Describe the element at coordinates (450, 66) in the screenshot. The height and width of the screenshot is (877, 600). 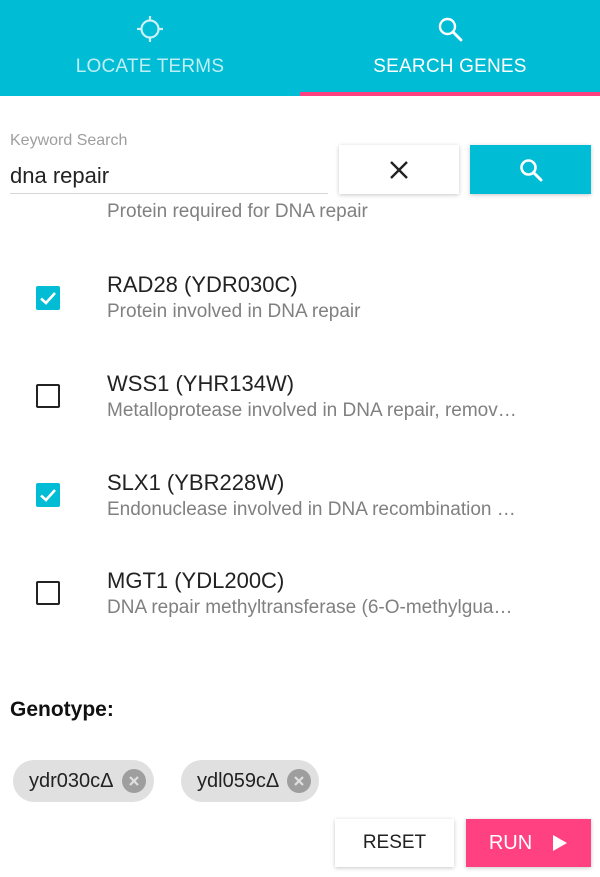
I see `tab-label: SEARCH GENES` at that location.